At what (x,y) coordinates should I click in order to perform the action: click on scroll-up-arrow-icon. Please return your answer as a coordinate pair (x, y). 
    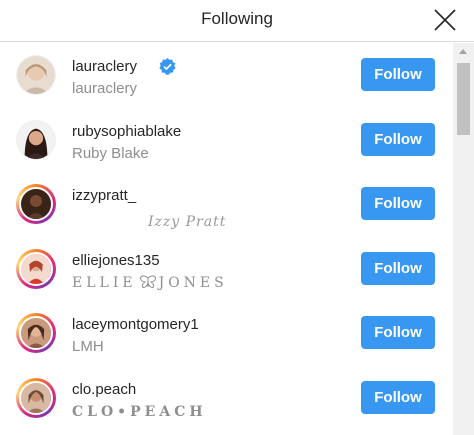
    Looking at the image, I should click on (463, 51).